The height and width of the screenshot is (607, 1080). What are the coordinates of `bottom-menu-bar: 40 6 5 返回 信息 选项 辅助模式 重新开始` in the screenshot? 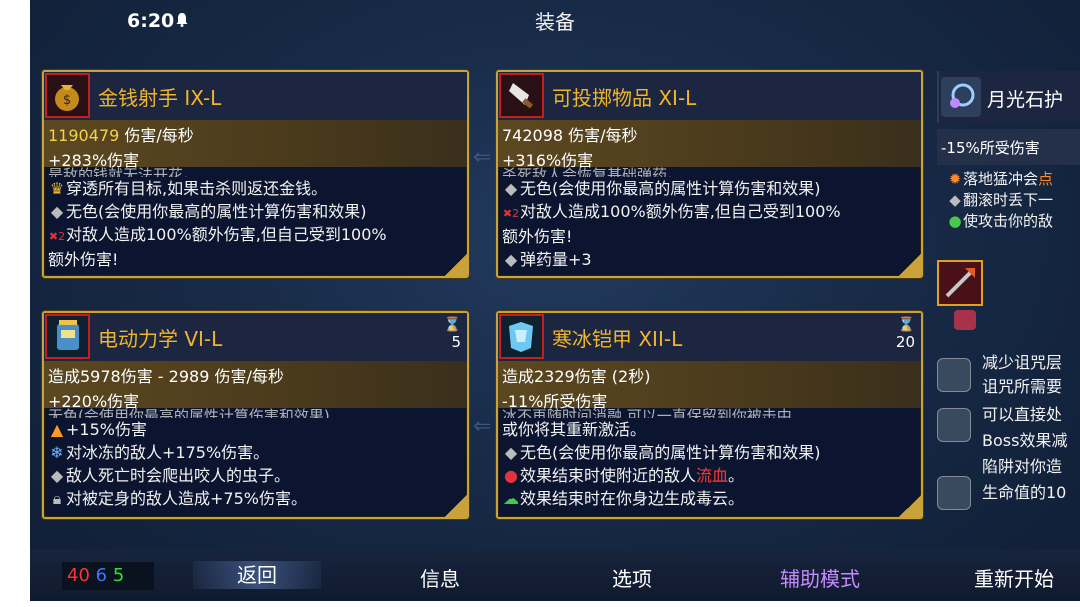 It's located at (555, 575).